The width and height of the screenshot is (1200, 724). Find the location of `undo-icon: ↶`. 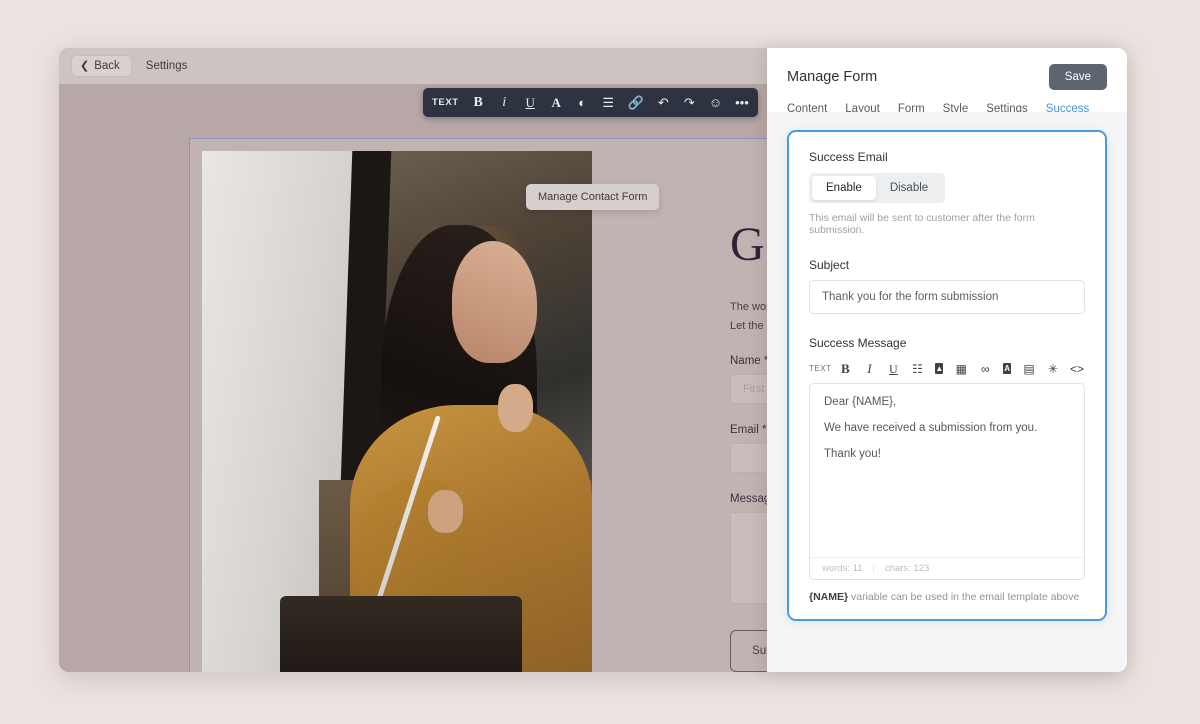

undo-icon: ↶ is located at coordinates (663, 102).